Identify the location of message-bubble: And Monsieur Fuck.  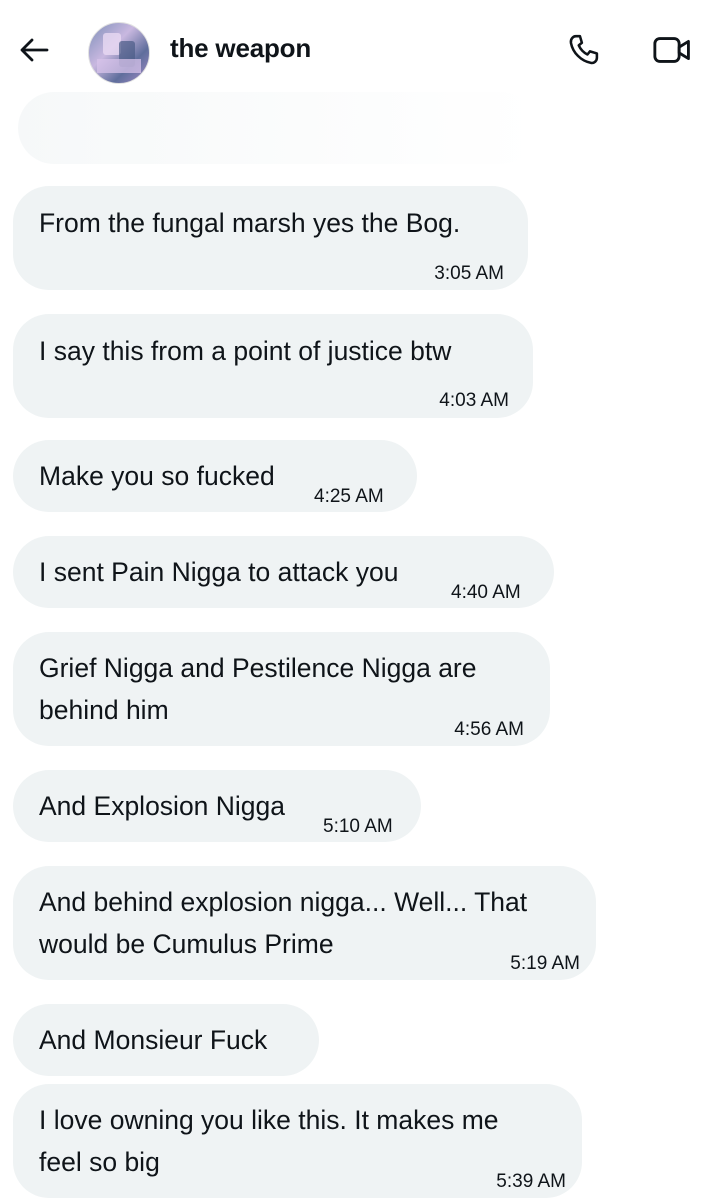
(166, 1040).